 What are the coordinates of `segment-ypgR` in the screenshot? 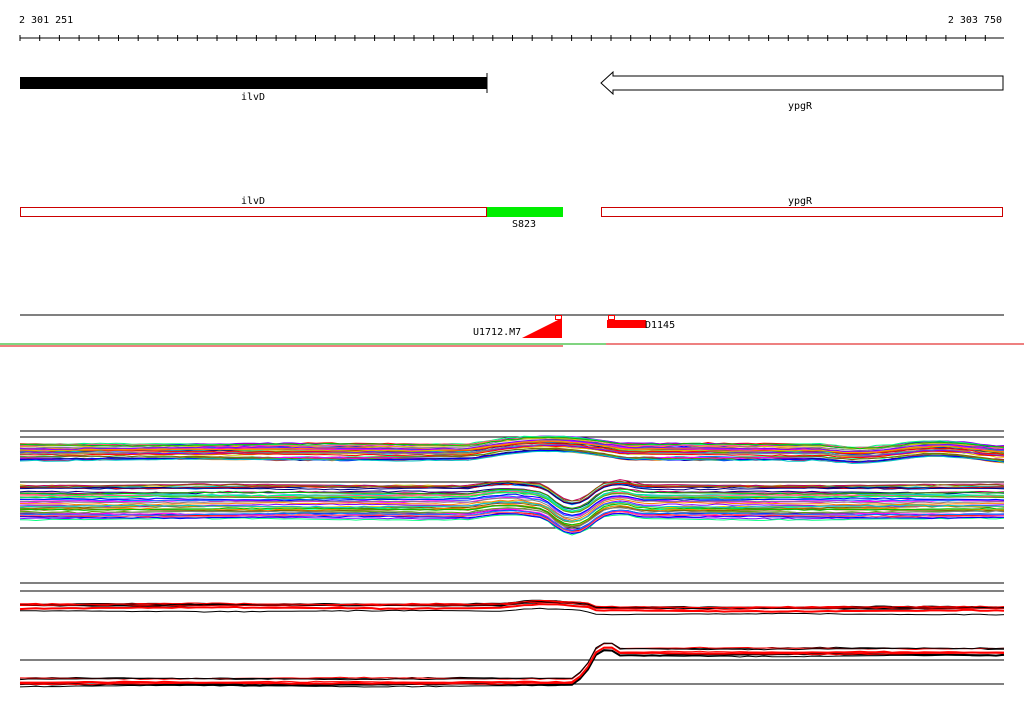 It's located at (802, 212).